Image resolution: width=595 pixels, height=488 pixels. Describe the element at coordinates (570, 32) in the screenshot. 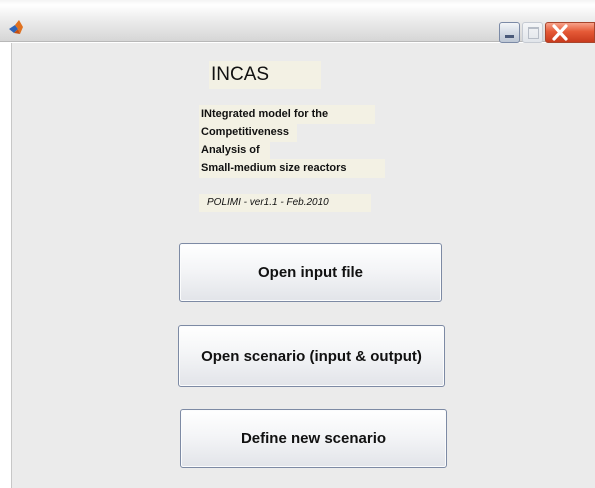

I see `close-button` at that location.